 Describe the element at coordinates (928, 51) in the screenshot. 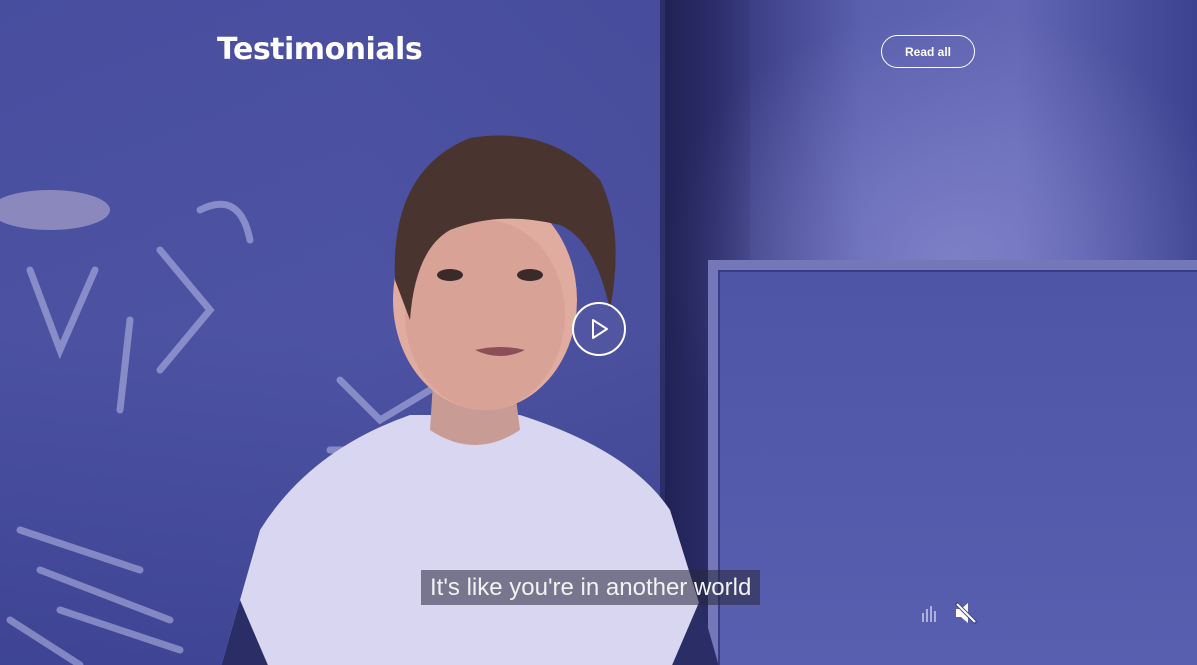

I see `read-all-button: Read all` at that location.